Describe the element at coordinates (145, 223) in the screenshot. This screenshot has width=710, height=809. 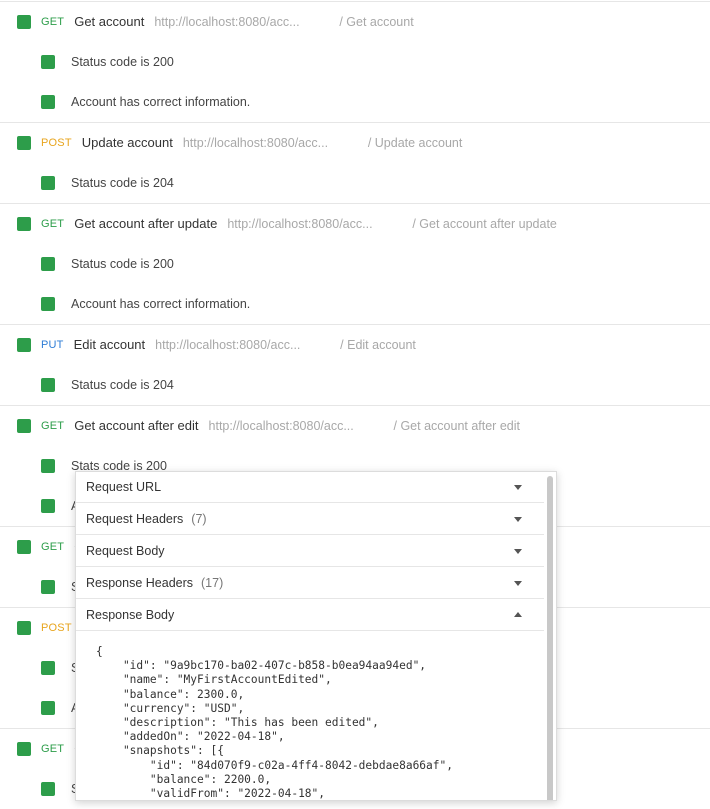
I see `request-name: Get account after update` at that location.